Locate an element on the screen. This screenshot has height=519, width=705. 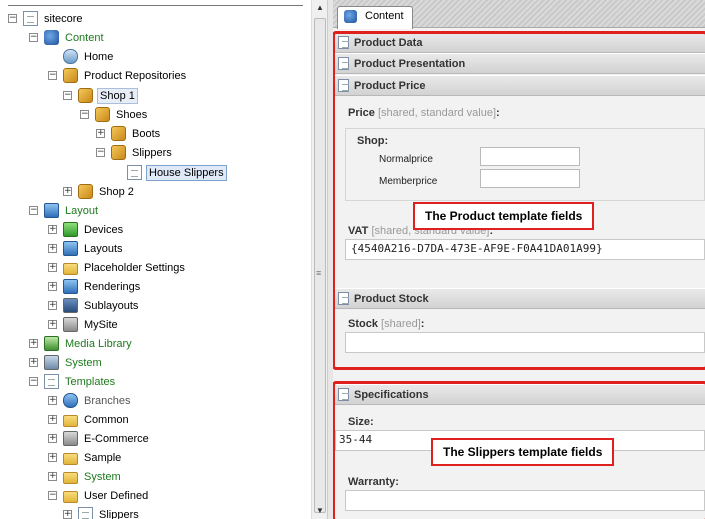
tree-node-e-commerce: + E-Commerce is located at coordinates (99, 438).